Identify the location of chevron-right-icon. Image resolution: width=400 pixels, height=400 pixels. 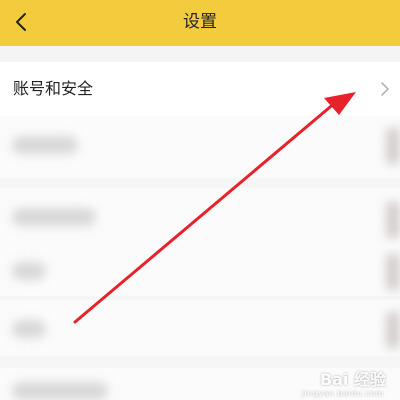
(385, 89).